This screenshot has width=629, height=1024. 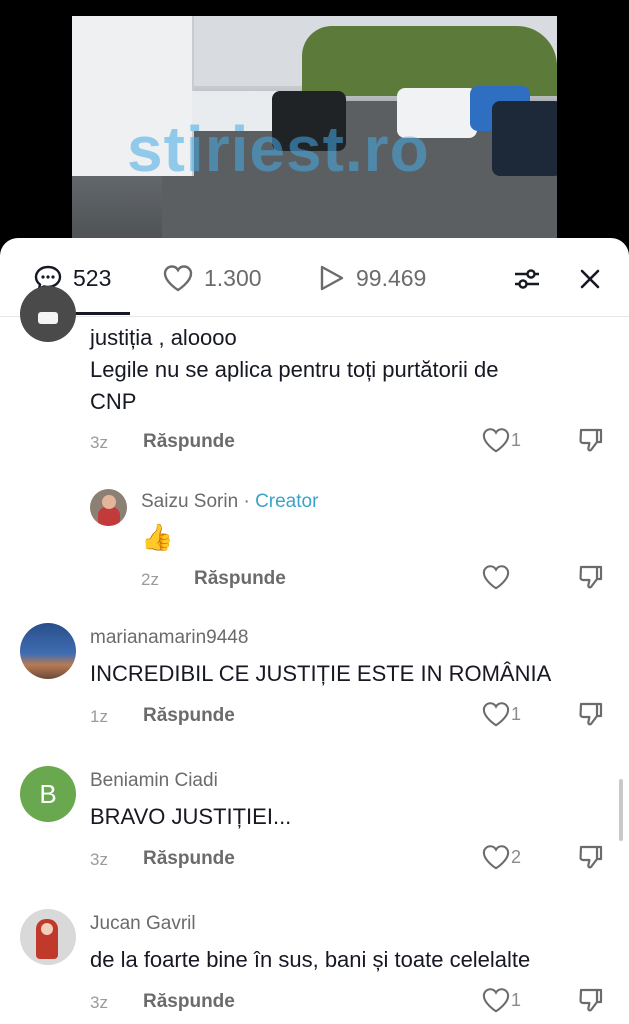 I want to click on views-count: 99.469, so click(x=391, y=277).